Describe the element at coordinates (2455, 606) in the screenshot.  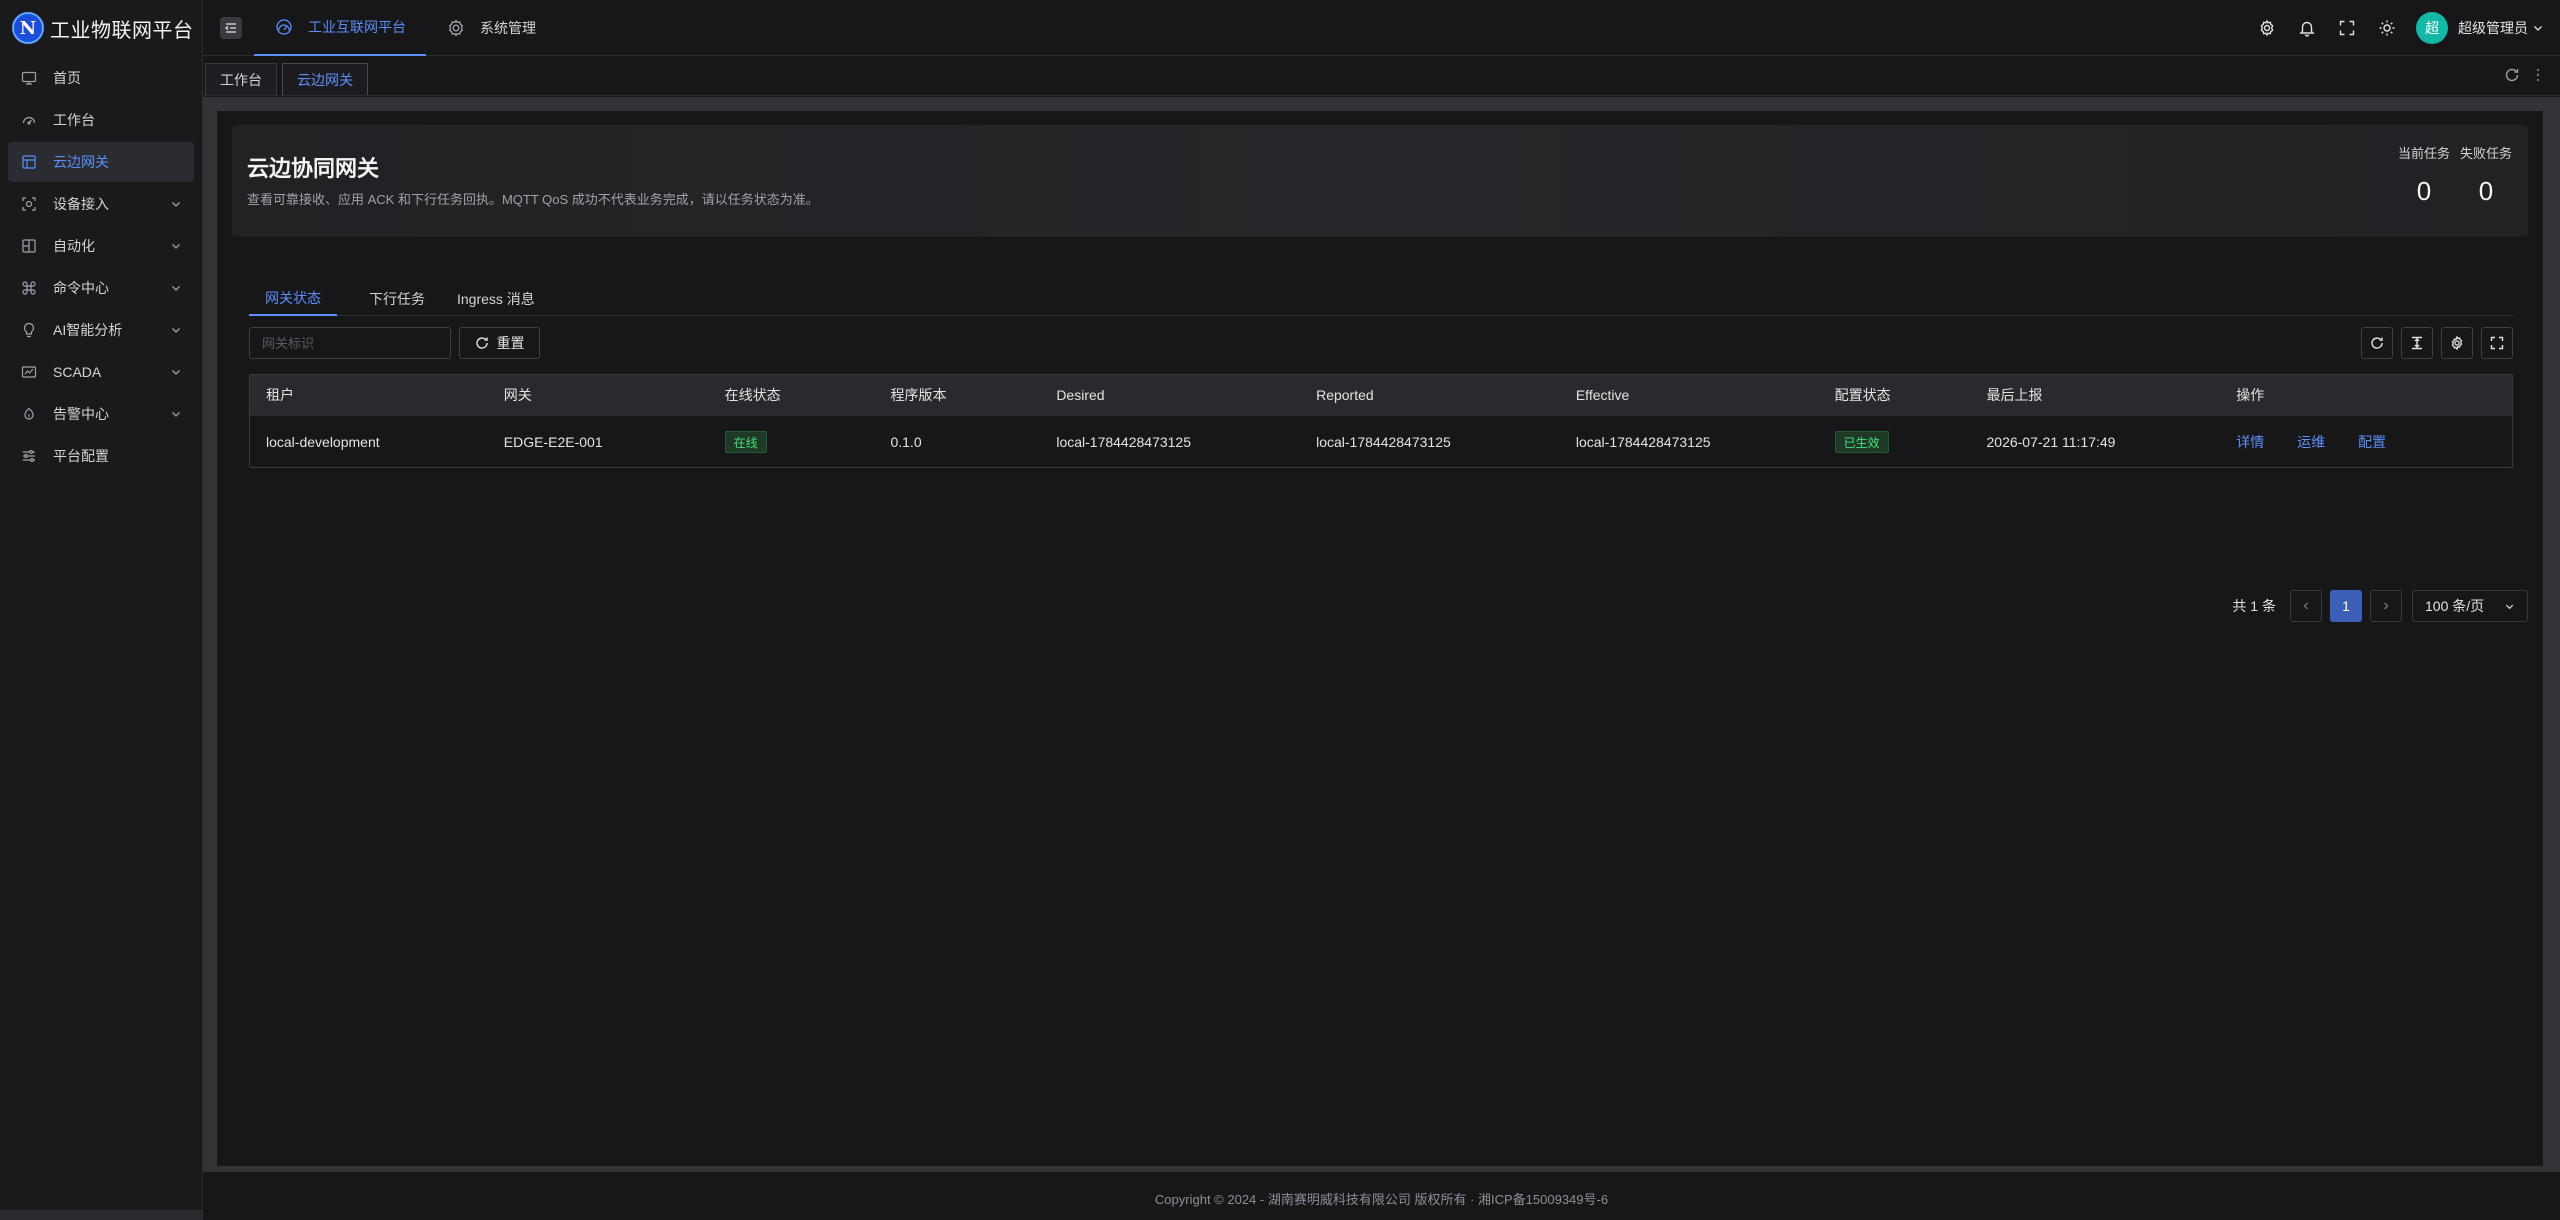
I see `page-size-value: 100 条/页` at that location.